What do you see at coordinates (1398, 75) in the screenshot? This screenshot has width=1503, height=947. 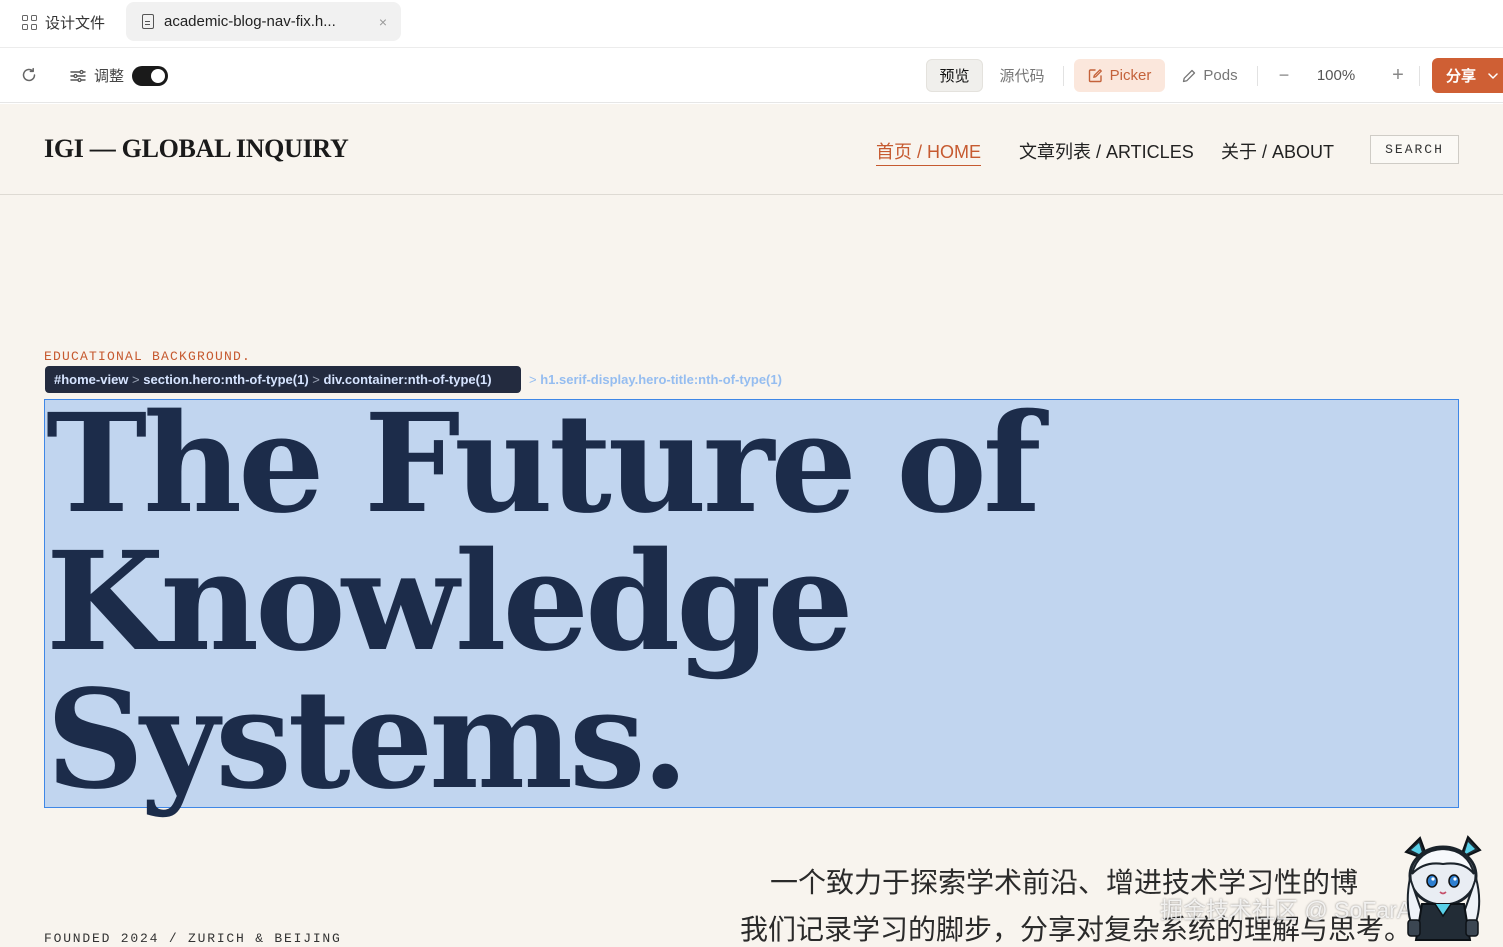 I see `zoom-in-button: +` at bounding box center [1398, 75].